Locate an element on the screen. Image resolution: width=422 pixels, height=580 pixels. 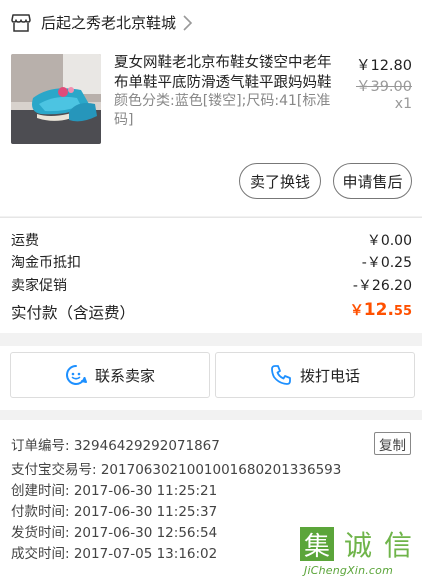
product-quantity: x1 is located at coordinates (403, 104).